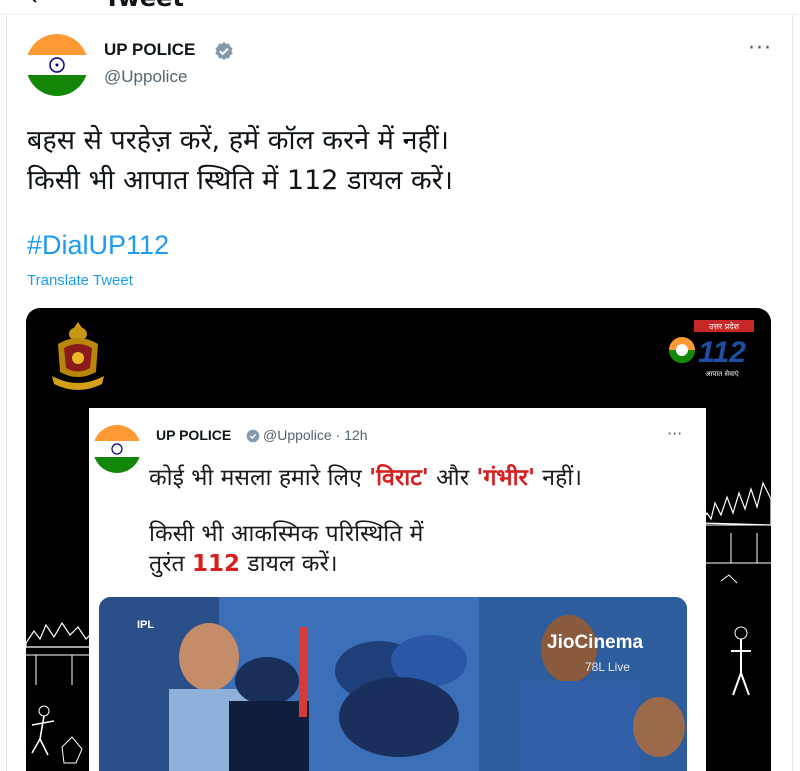  I want to click on live-views-count: 78L Live, so click(607, 667).